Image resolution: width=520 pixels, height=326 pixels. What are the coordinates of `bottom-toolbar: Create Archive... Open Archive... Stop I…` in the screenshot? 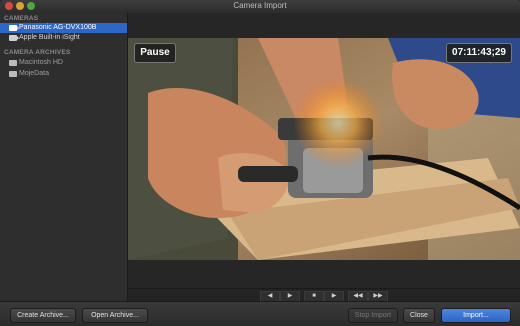 It's located at (260, 313).